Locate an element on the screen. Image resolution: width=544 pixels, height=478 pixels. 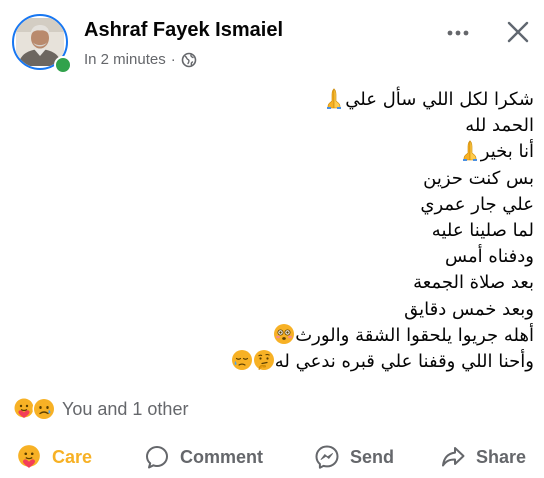
close-icon is located at coordinates (518, 32).